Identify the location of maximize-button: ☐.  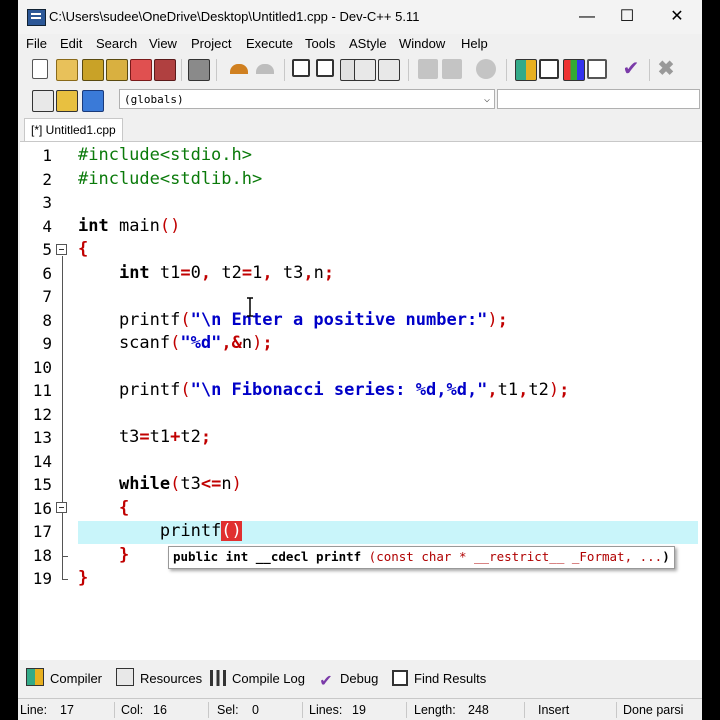
(627, 17).